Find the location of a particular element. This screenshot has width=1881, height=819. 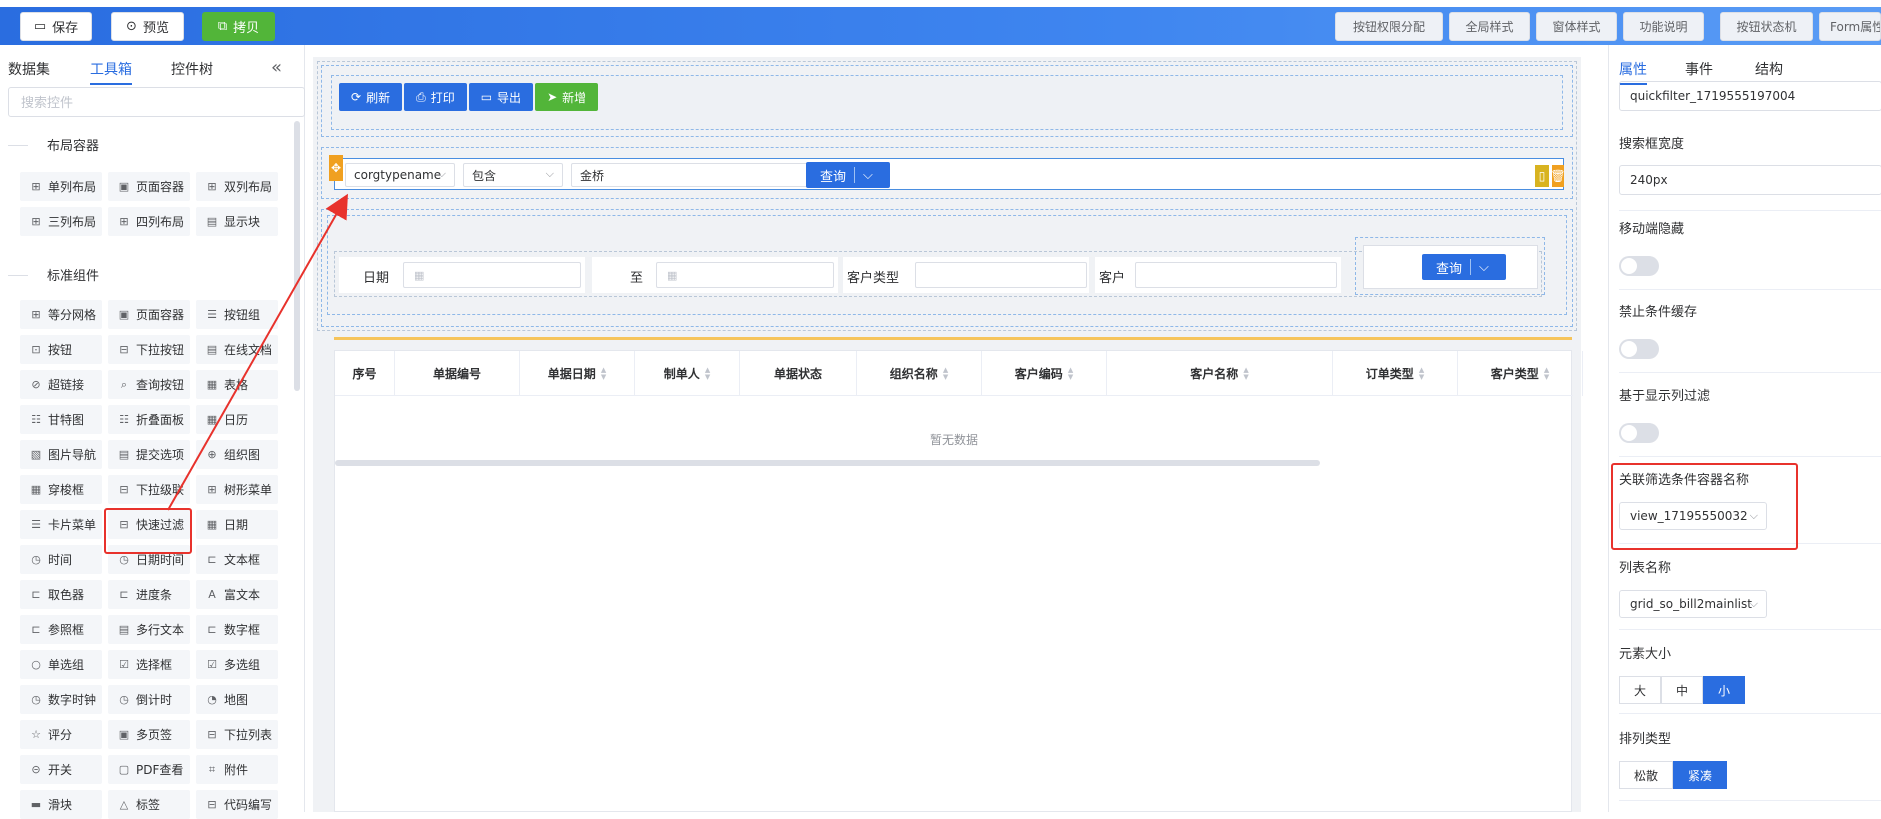

component-item: ▤ 在线文档 is located at coordinates (237, 349).